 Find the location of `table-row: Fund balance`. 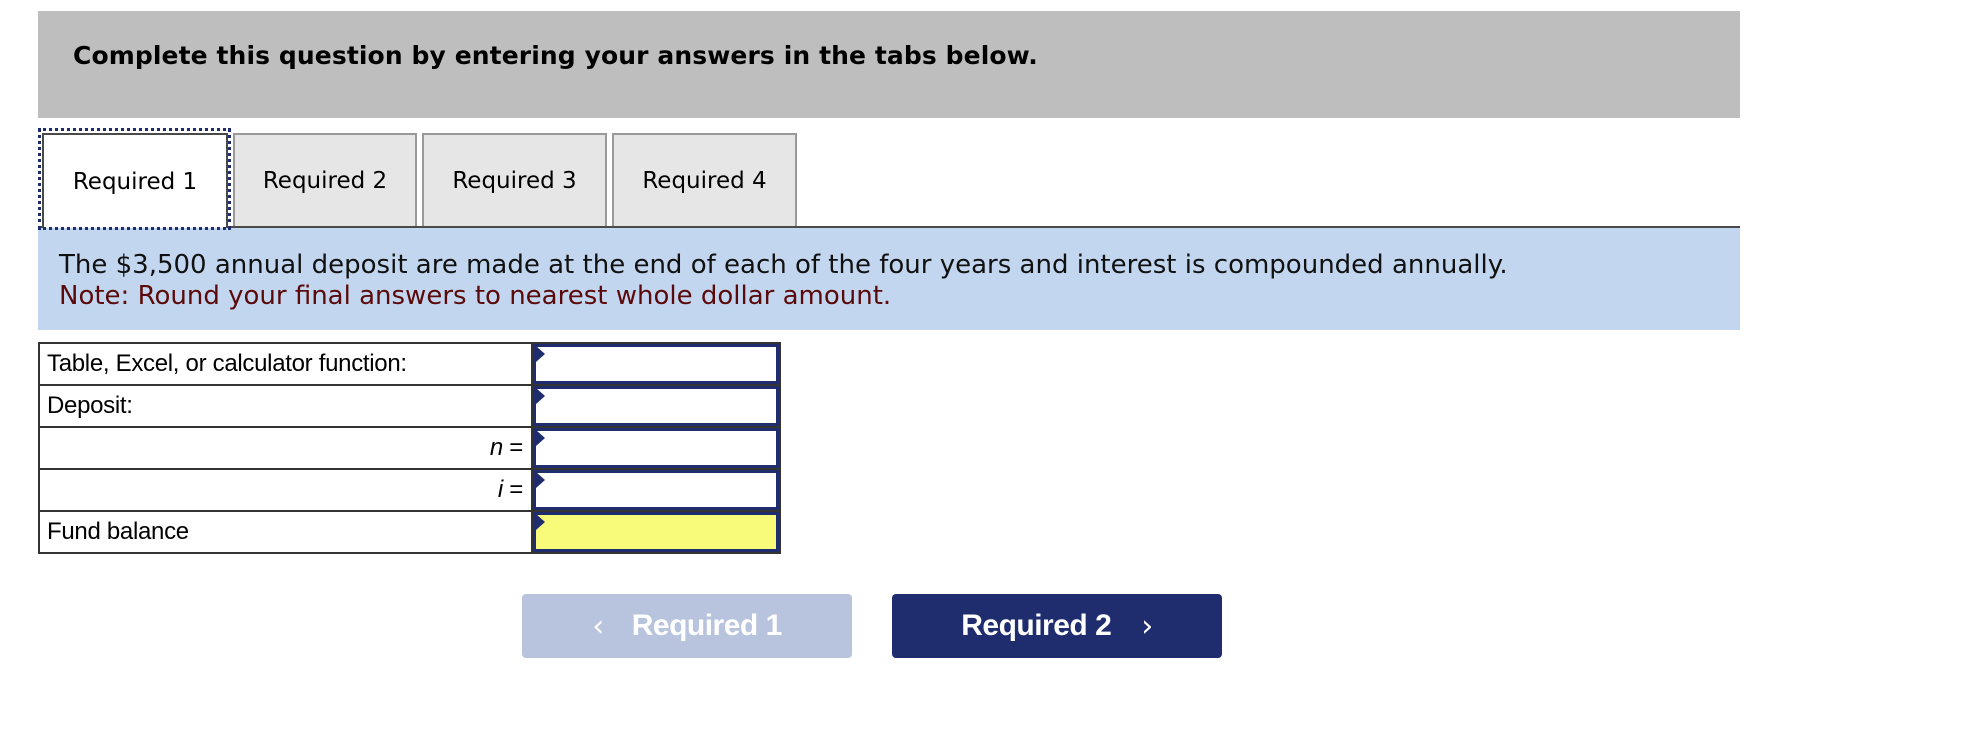

table-row: Fund balance is located at coordinates (409, 532).